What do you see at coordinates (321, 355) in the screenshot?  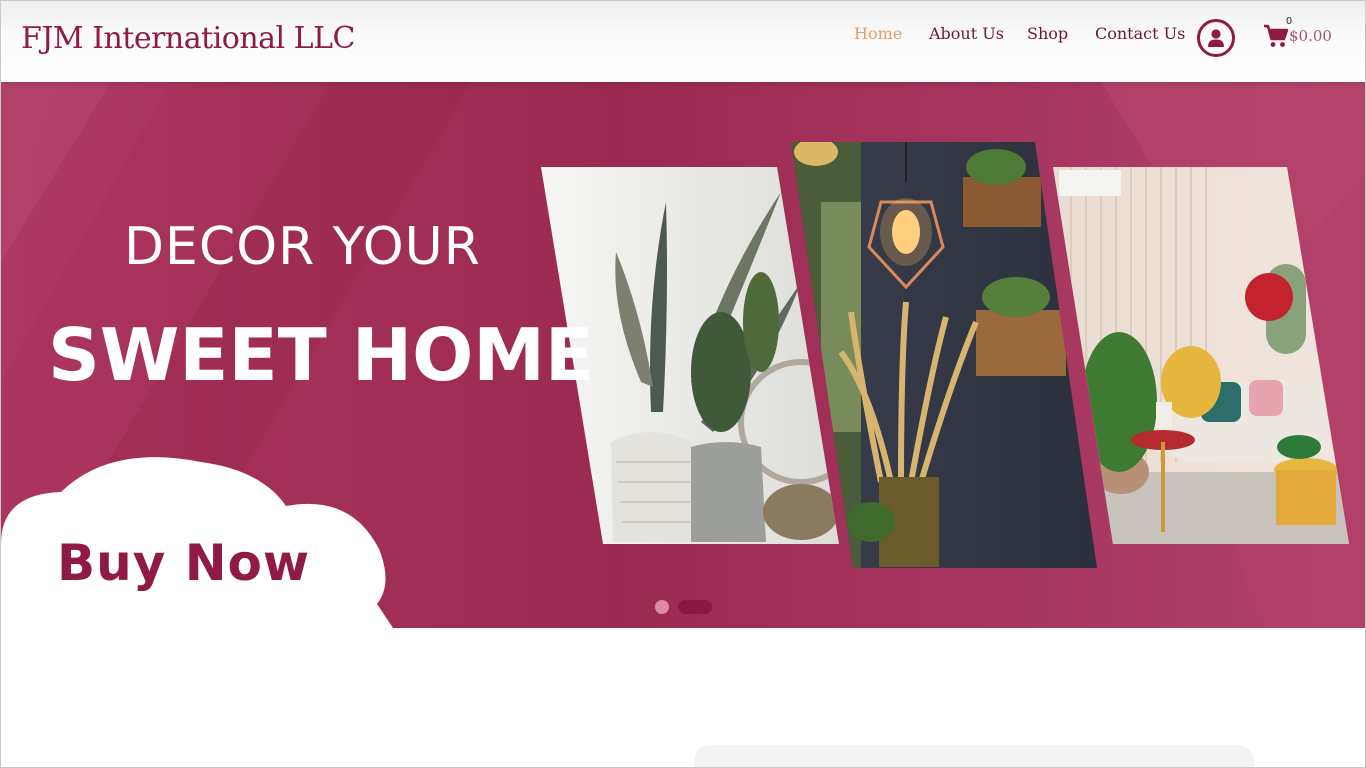 I see `hero-heading-line2: SWEET HOME` at bounding box center [321, 355].